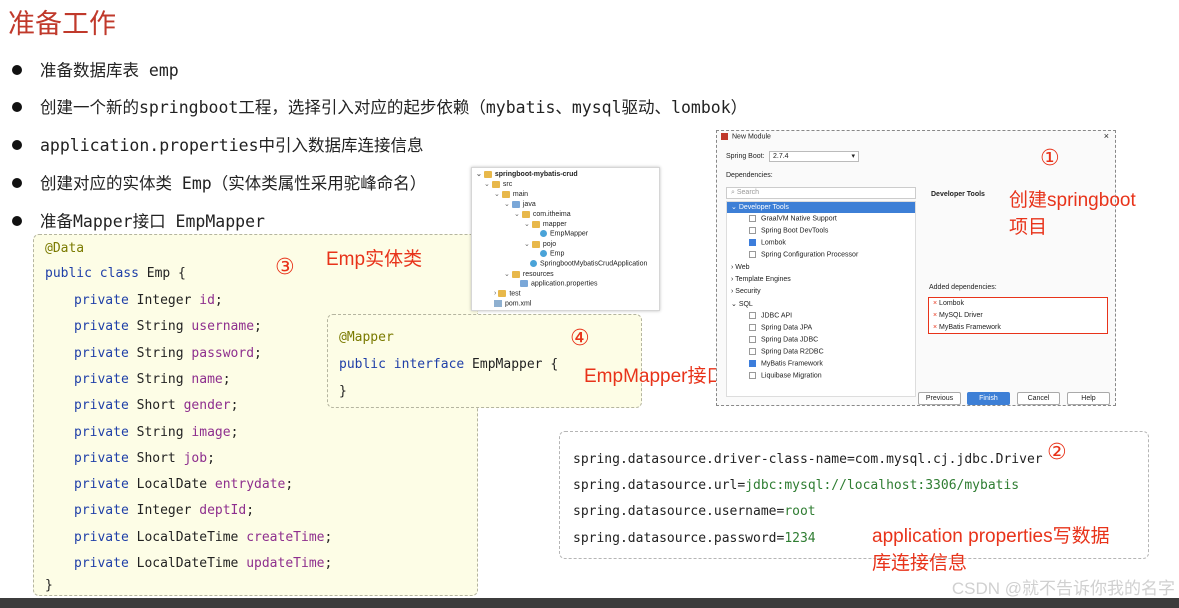  What do you see at coordinates (498, 184) in the screenshot?
I see `tree-item: ⌄ src` at bounding box center [498, 184].